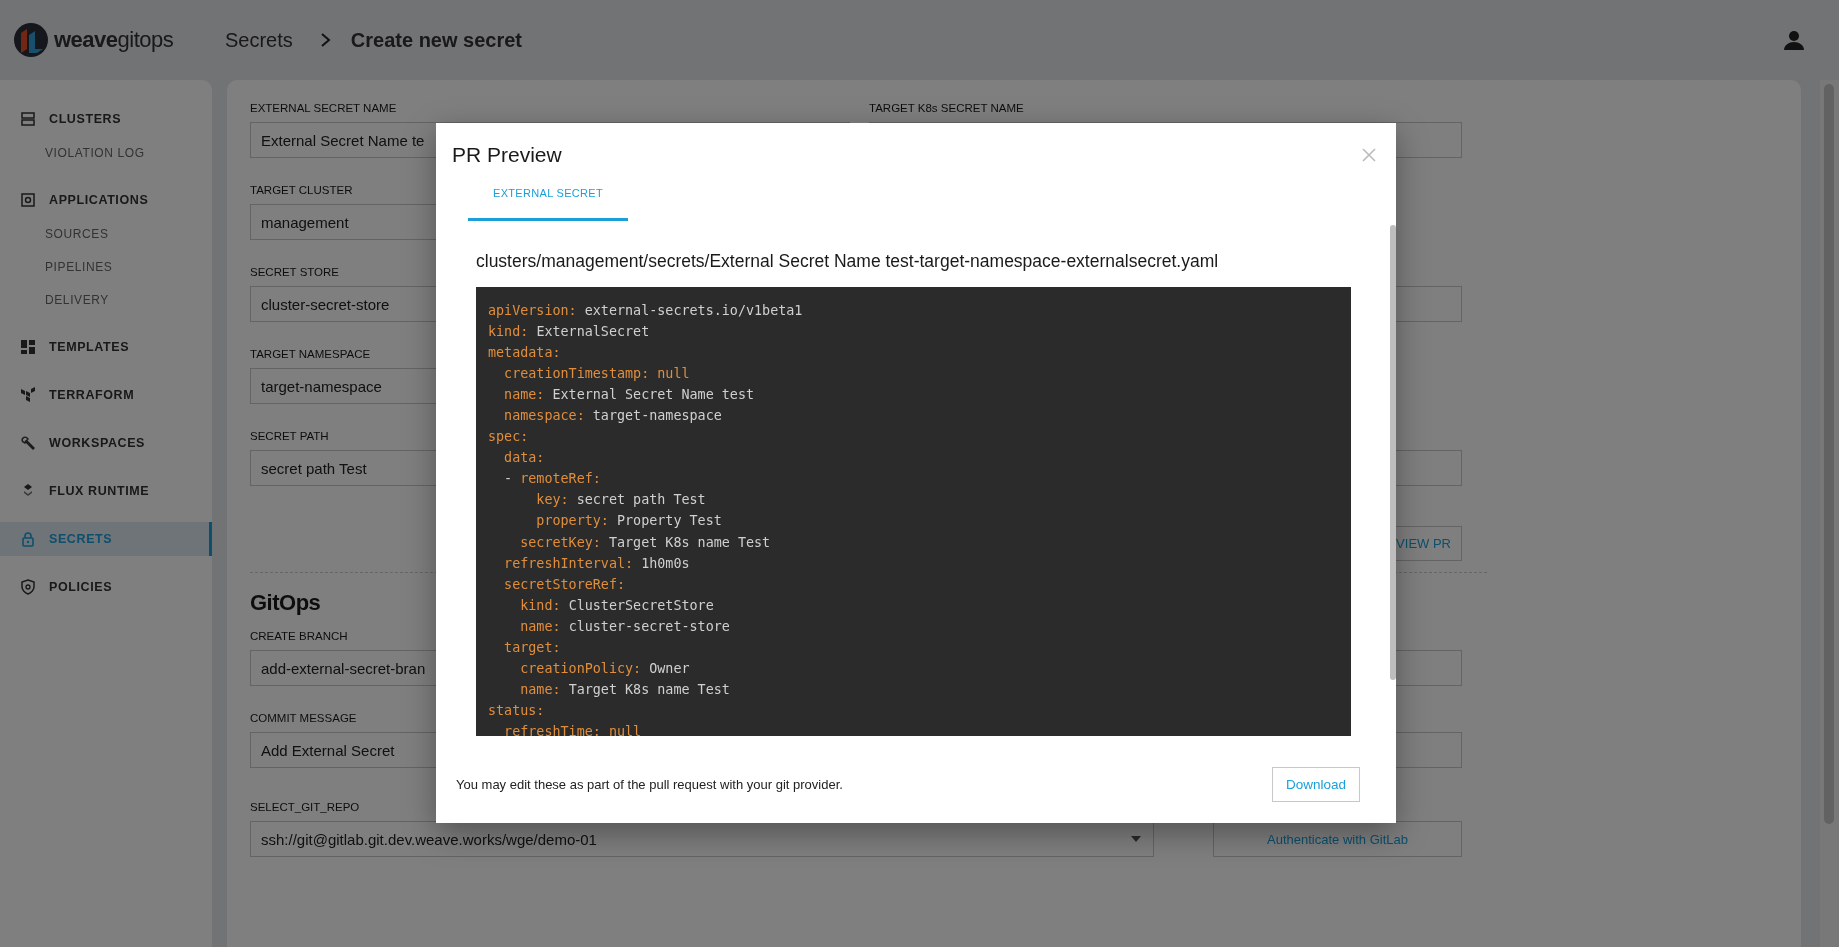  I want to click on file-path: clusters/management/secrets/External Secret Name test-target-namespace-externalsecret.yaml, so click(848, 262).